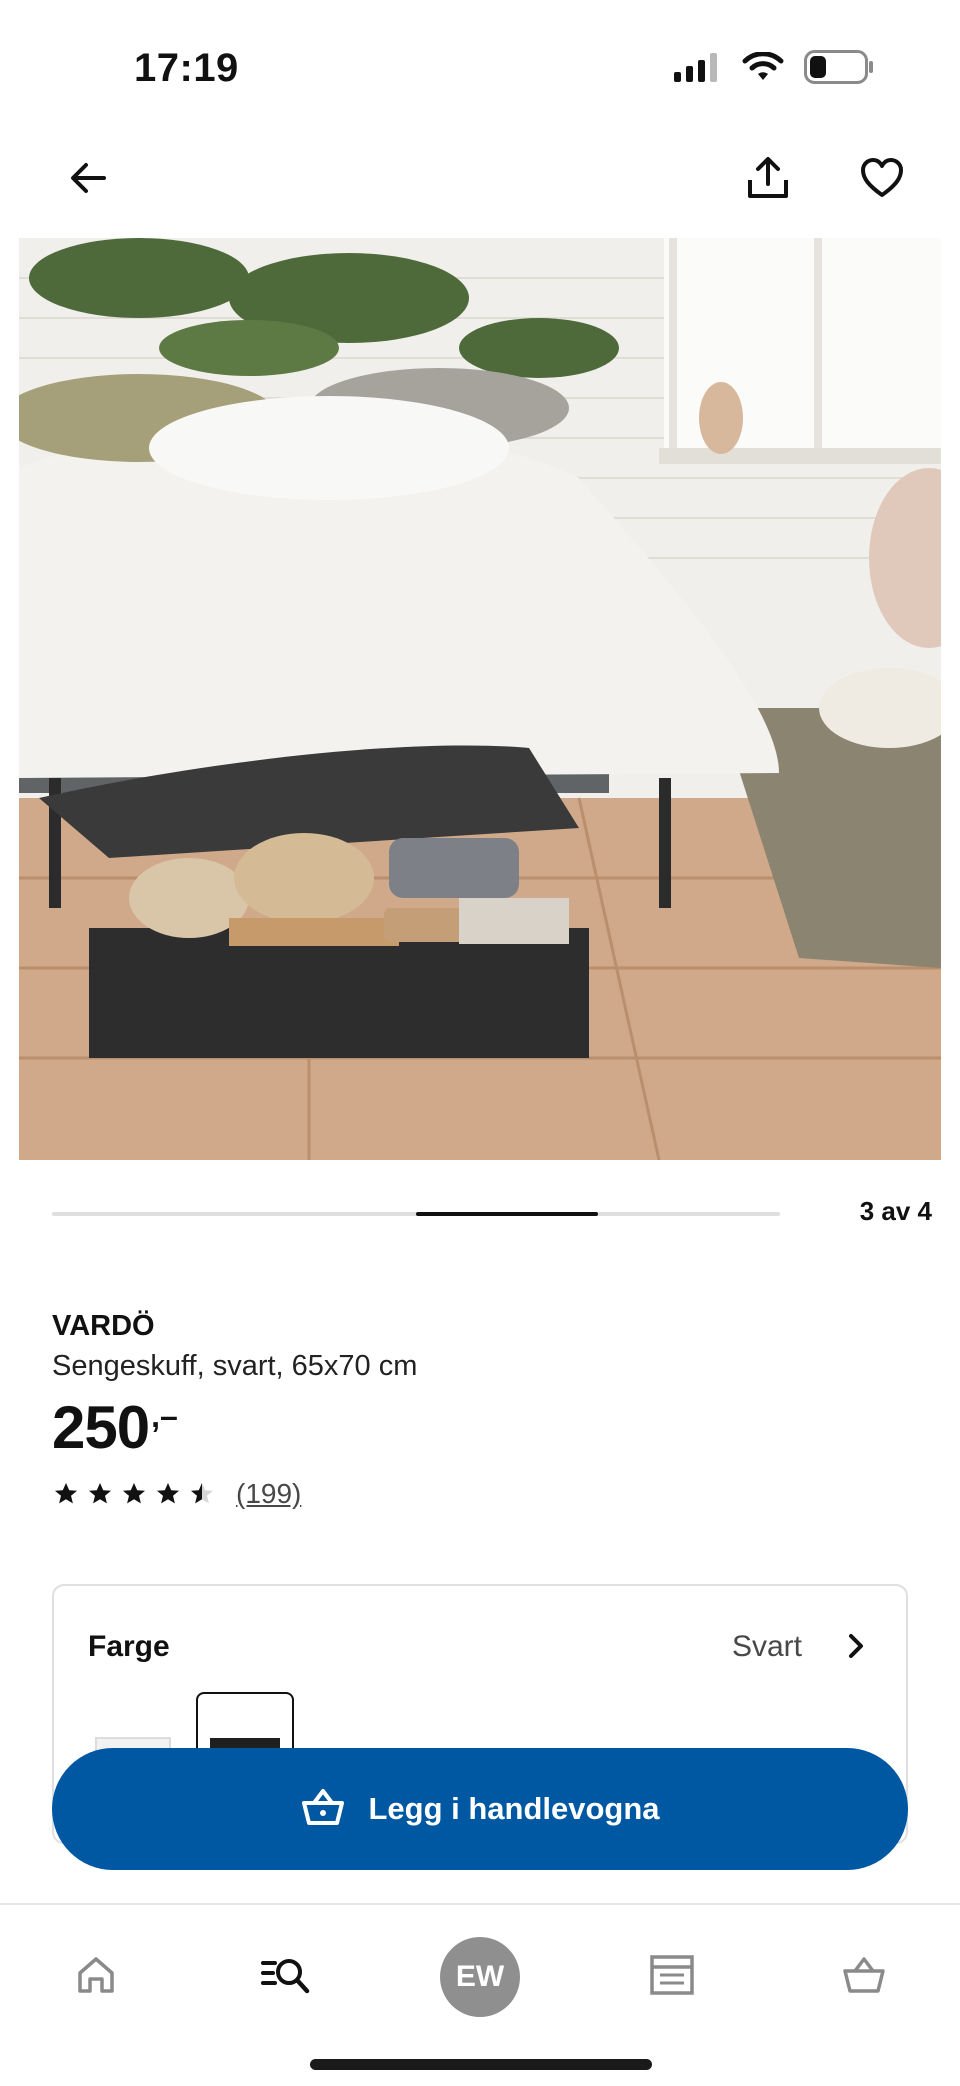  I want to click on carousel-position, so click(507, 1214).